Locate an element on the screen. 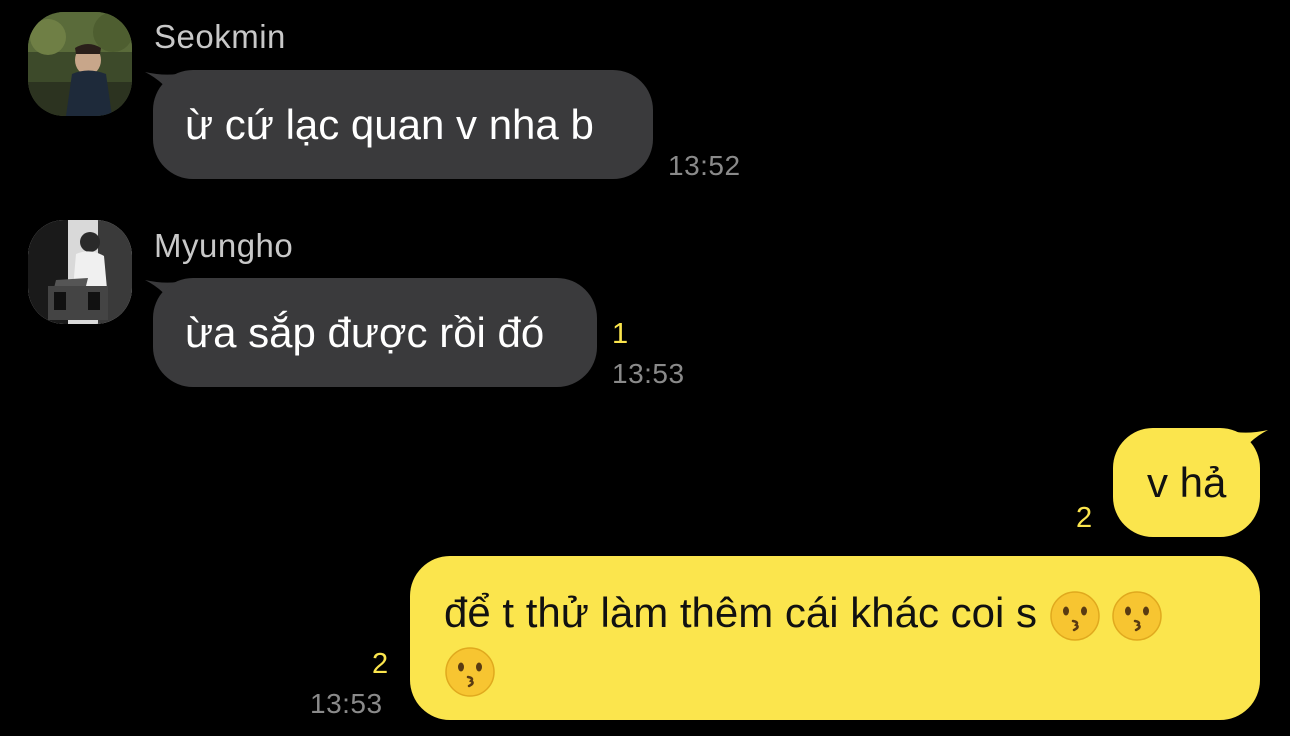 The height and width of the screenshot is (736, 1290). message-bubble-incoming: ừa sắp được rồi đó is located at coordinates (375, 332).